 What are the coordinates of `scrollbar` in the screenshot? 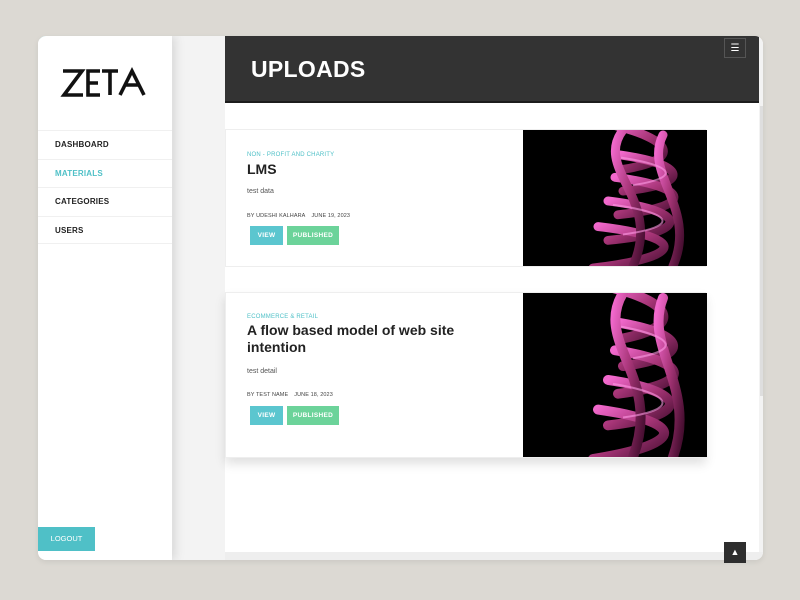 It's located at (761, 251).